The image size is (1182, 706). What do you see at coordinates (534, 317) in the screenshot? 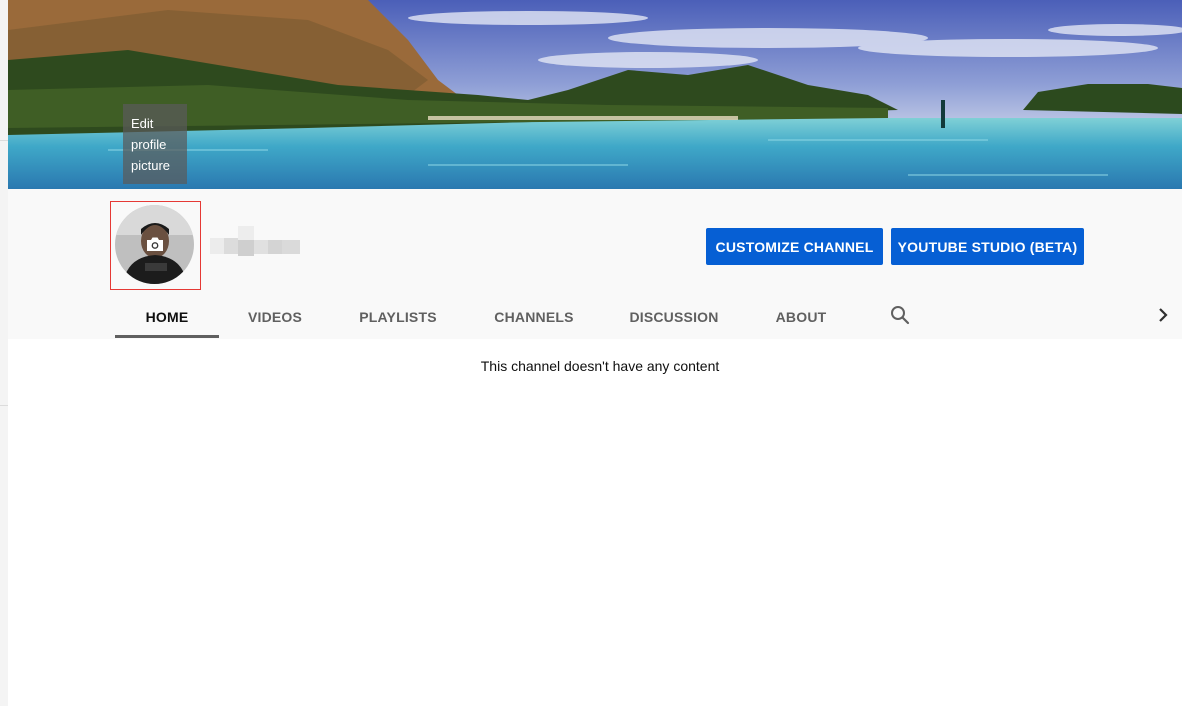
I see `tab-channels: CHANNELS` at bounding box center [534, 317].